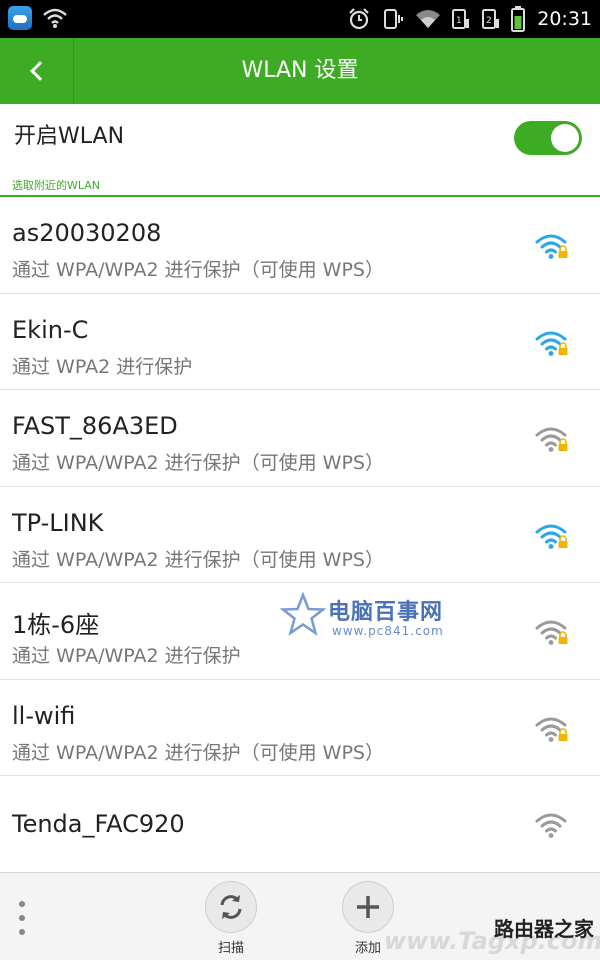 Image resolution: width=600 pixels, height=960 pixels. Describe the element at coordinates (102, 366) in the screenshot. I see `network-security: 通过 WPA2 进行保护` at that location.